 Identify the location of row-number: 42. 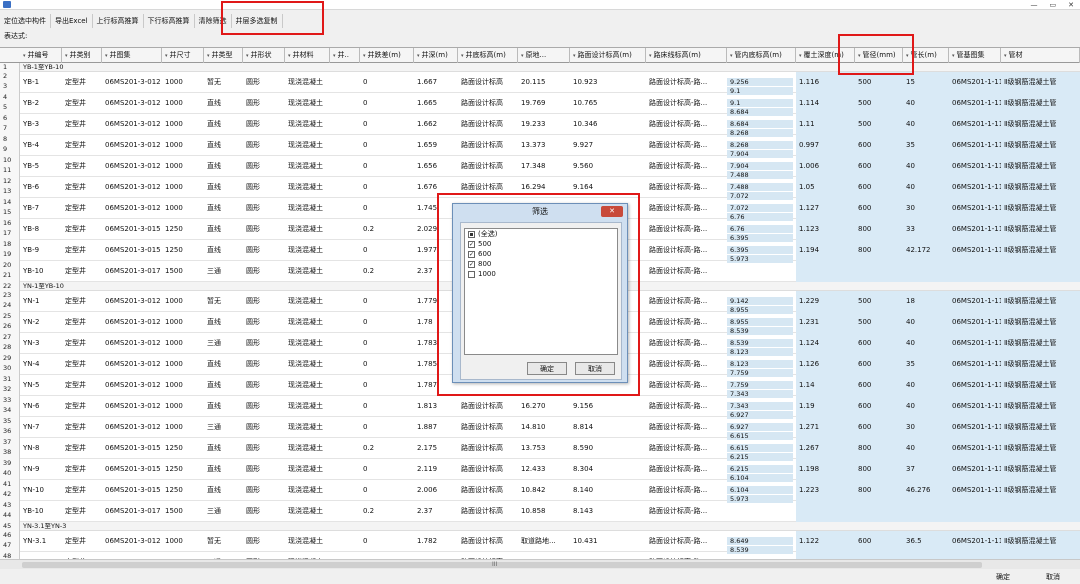
(10, 495).